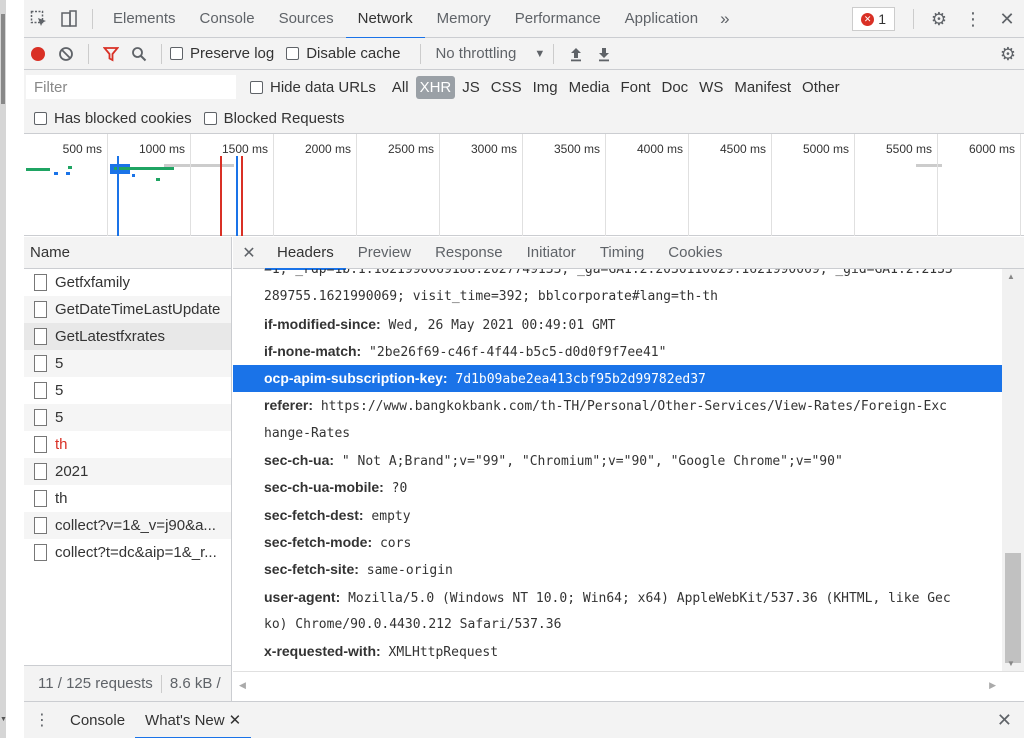  I want to click on filter-type-css: CSS, so click(506, 87).